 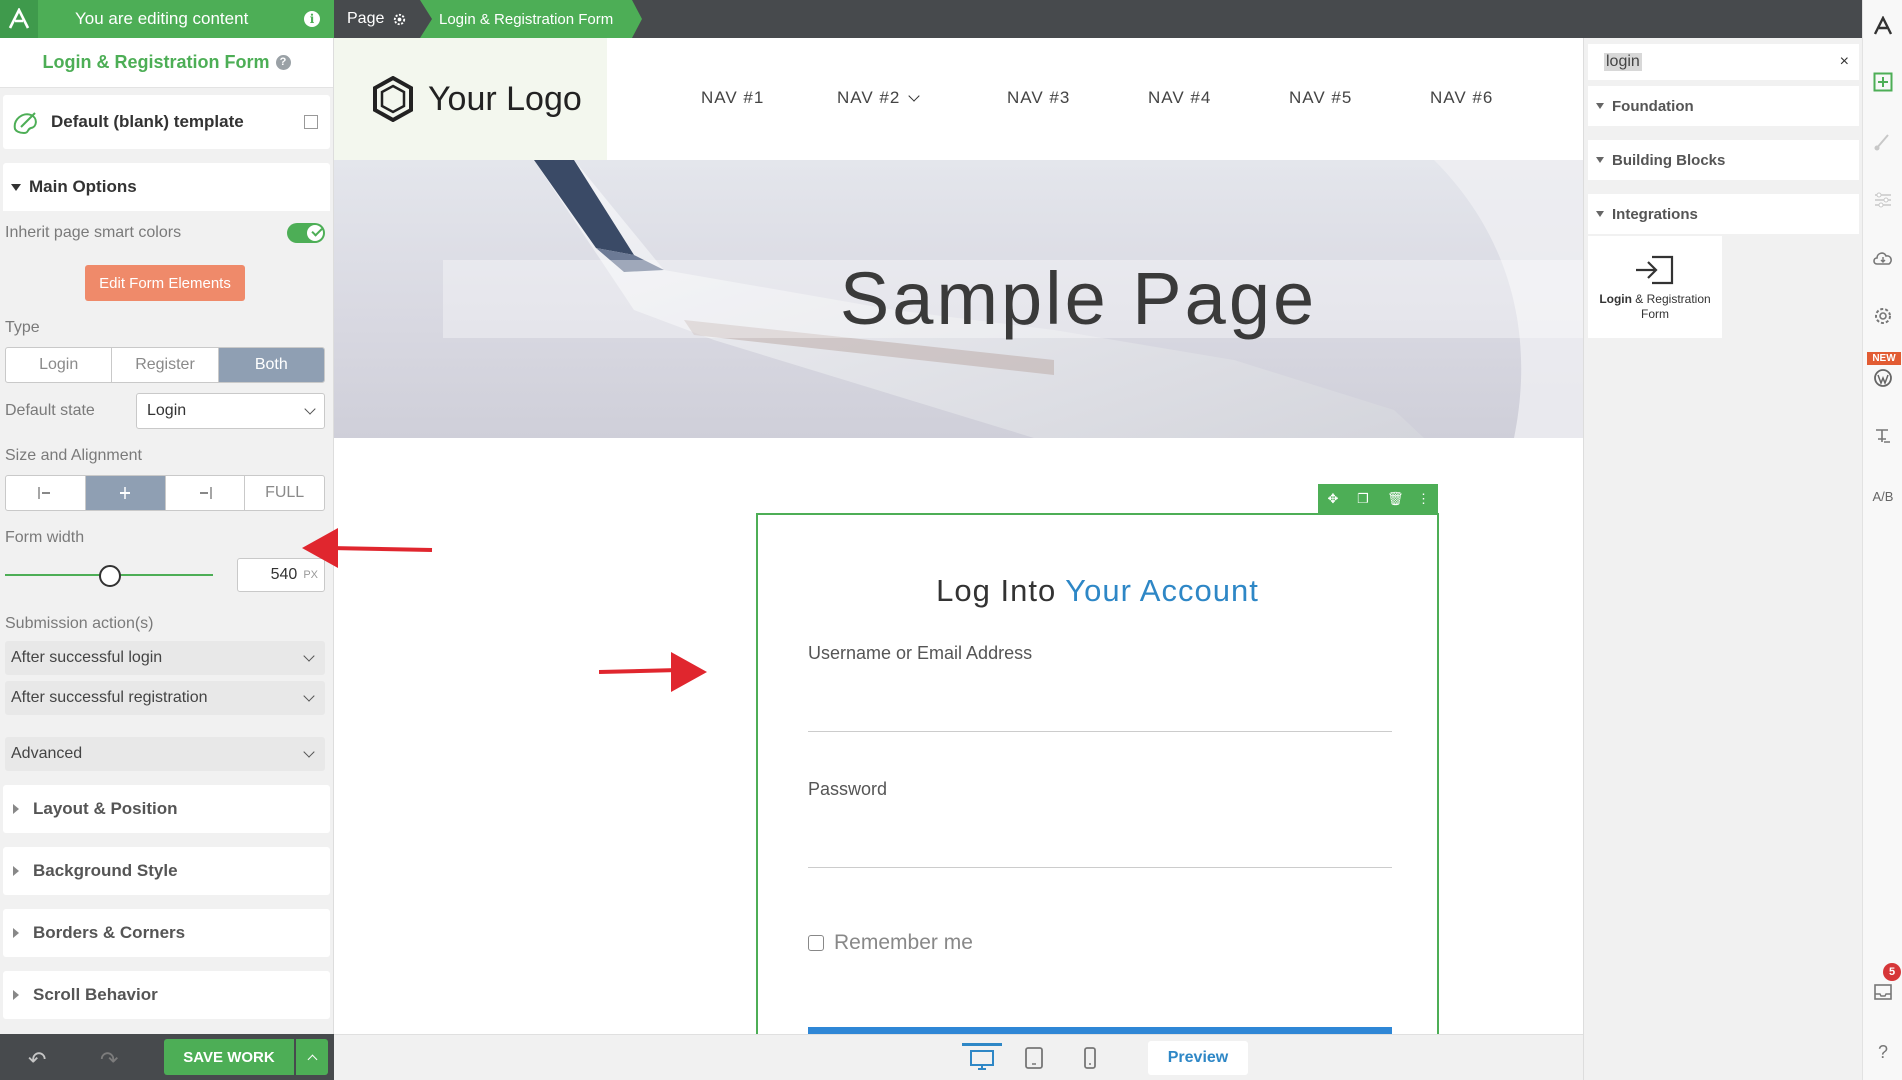 I want to click on category-building-blocks: Building Blocks, so click(x=1723, y=160).